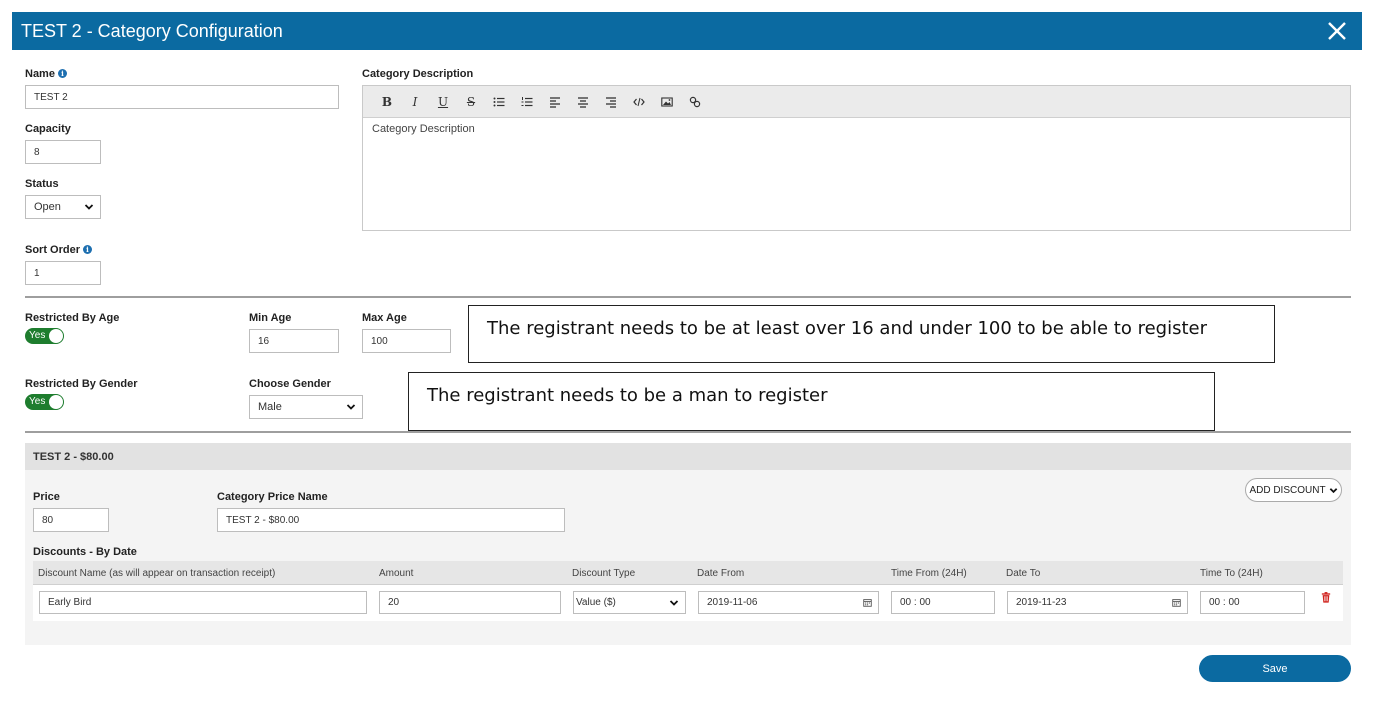  What do you see at coordinates (1252, 602) in the screenshot?
I see `time-to-input: 00` at bounding box center [1252, 602].